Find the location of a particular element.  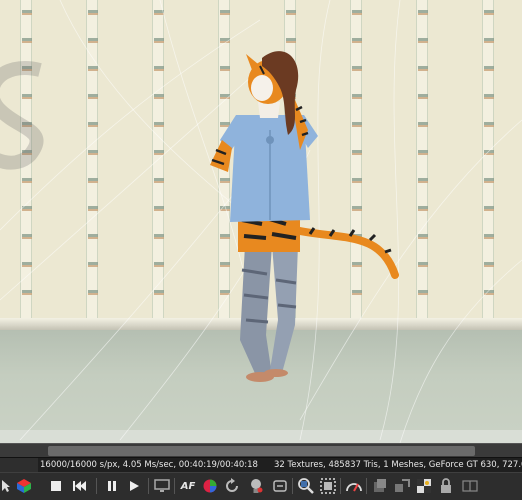

render-toolbar: AF is located at coordinates (261, 486).